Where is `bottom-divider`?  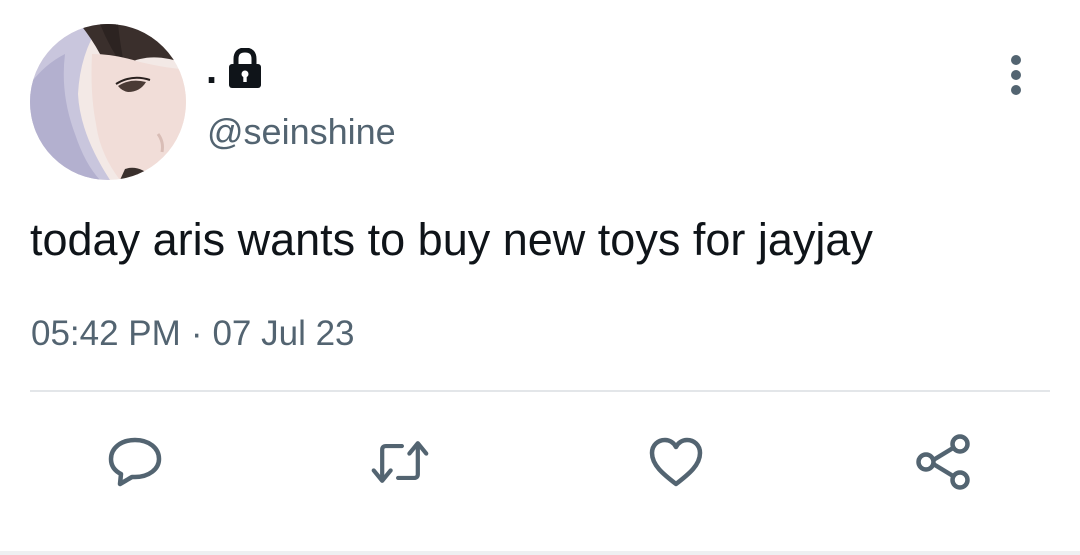 bottom-divider is located at coordinates (540, 553).